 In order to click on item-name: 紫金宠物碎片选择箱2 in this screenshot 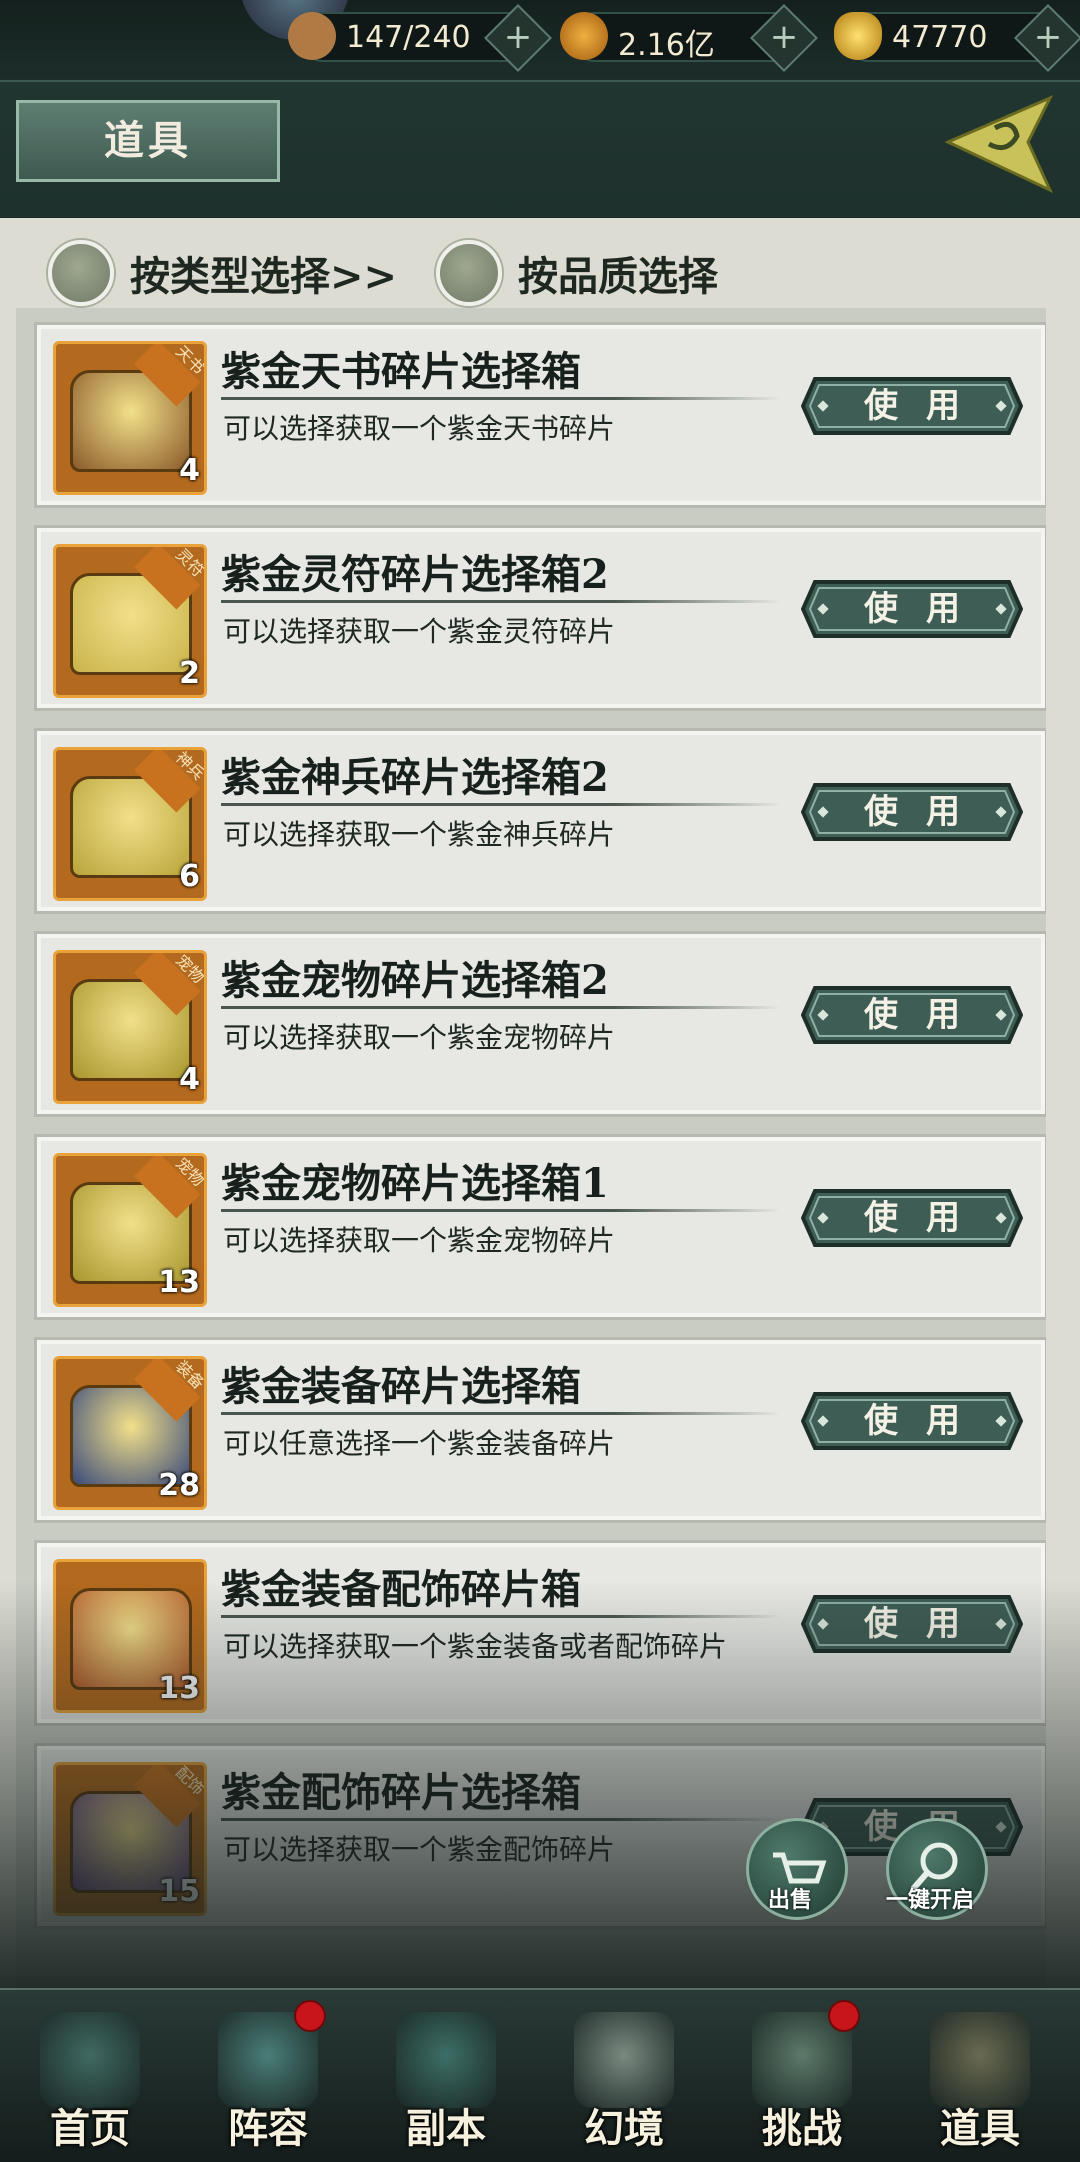, I will do `click(415, 980)`.